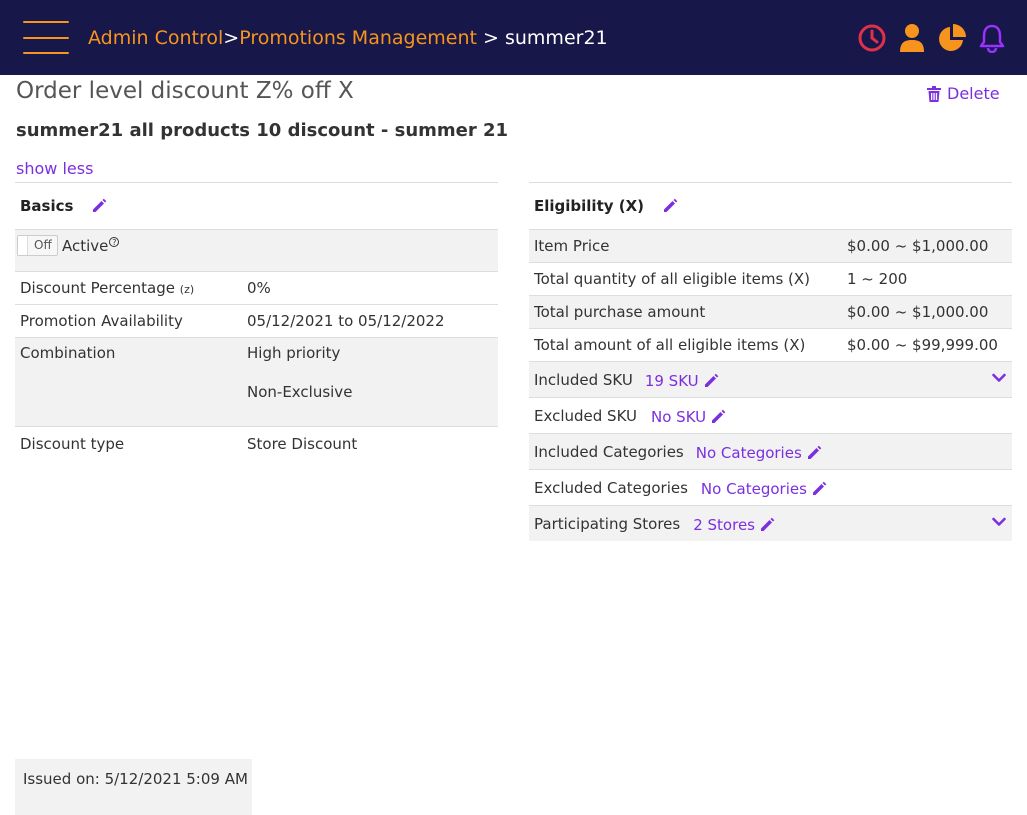 The width and height of the screenshot is (1027, 815). What do you see at coordinates (256, 250) in the screenshot?
I see `active-row: Off Active?` at bounding box center [256, 250].